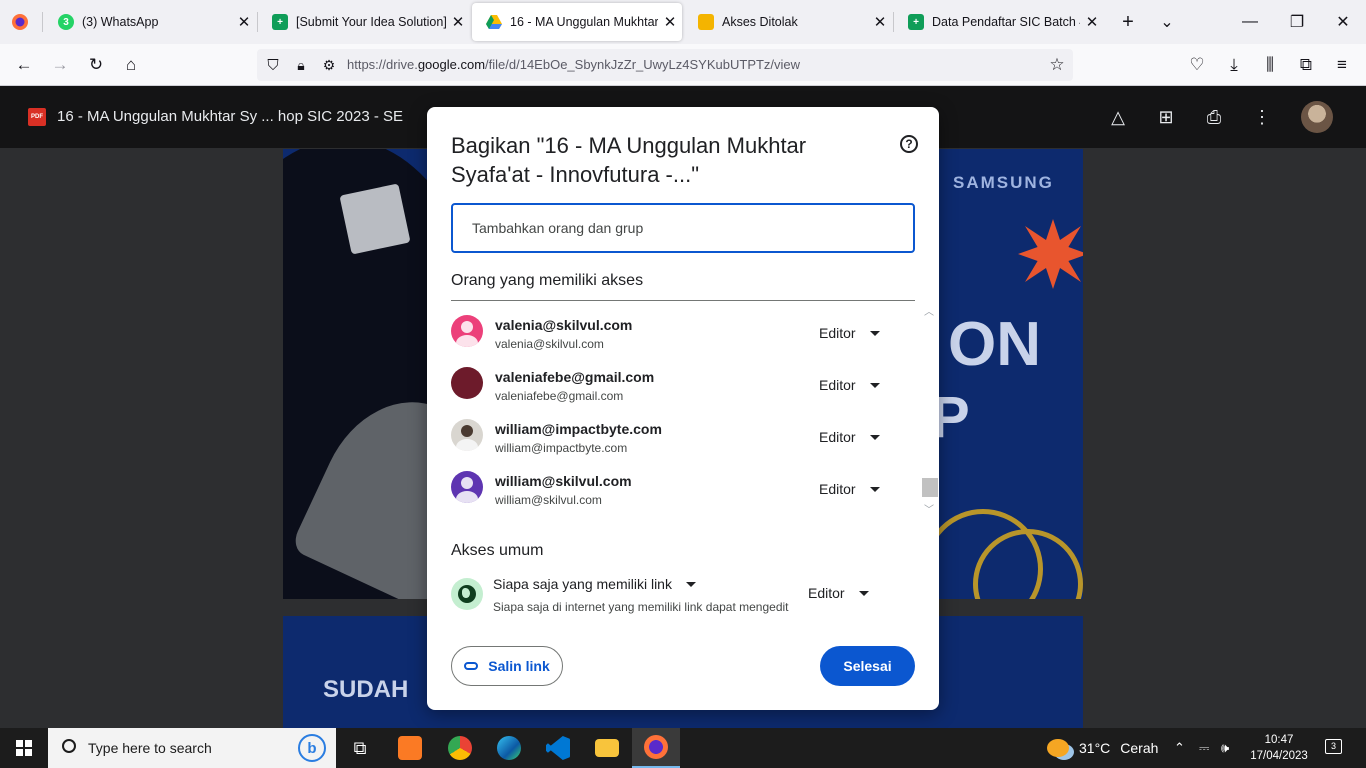 The image size is (1366, 768). Describe the element at coordinates (1343, 22) in the screenshot. I see `window-close-icon: ✕` at that location.